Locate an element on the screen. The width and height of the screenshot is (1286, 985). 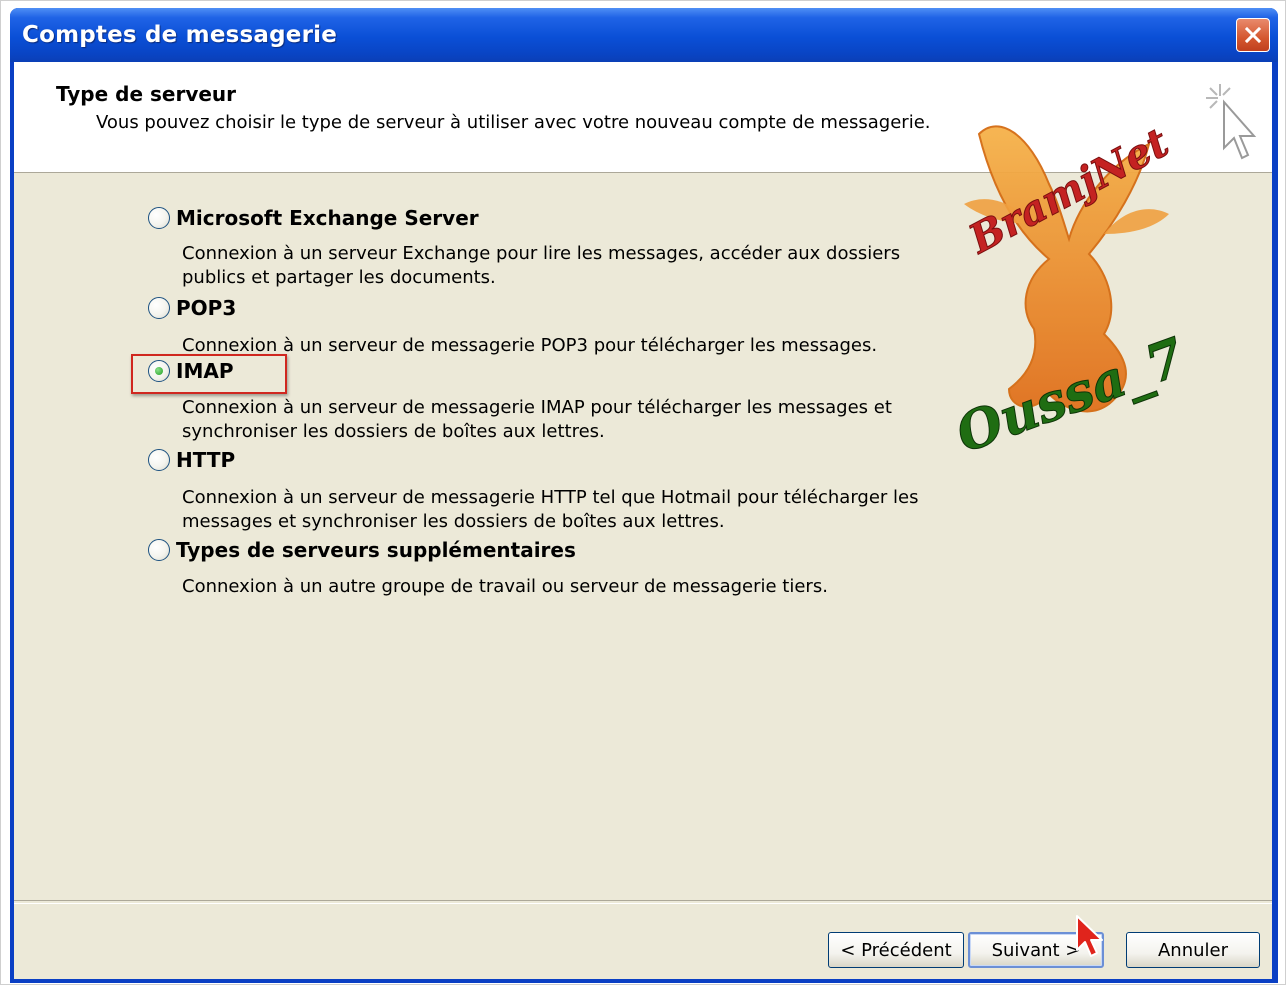
close-button is located at coordinates (1253, 35).